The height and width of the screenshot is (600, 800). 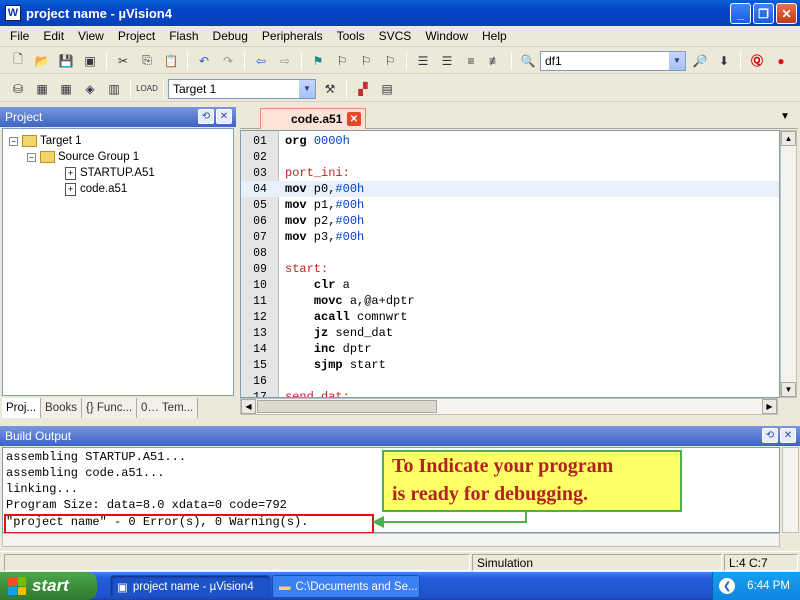 I want to click on menu-tools: Tools, so click(x=351, y=36).